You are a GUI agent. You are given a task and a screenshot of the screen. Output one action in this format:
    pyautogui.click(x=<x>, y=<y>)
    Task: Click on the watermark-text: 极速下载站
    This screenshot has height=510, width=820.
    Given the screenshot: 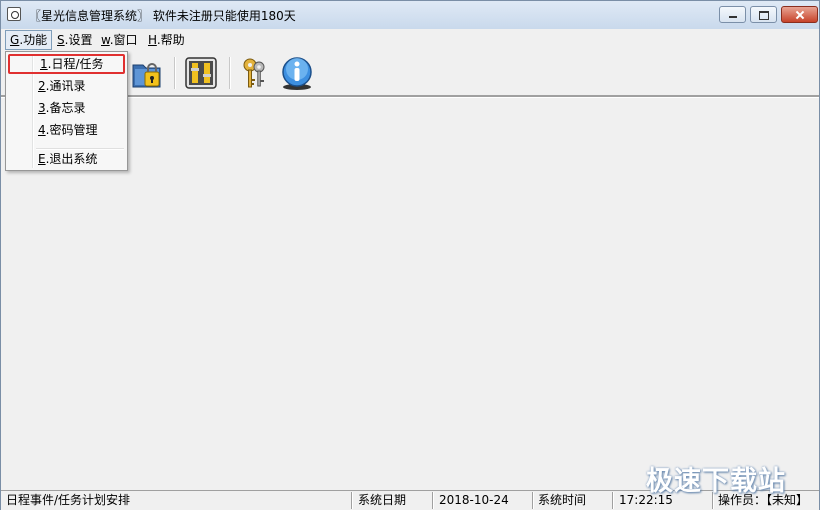 What is the action you would take?
    pyautogui.click(x=716, y=481)
    